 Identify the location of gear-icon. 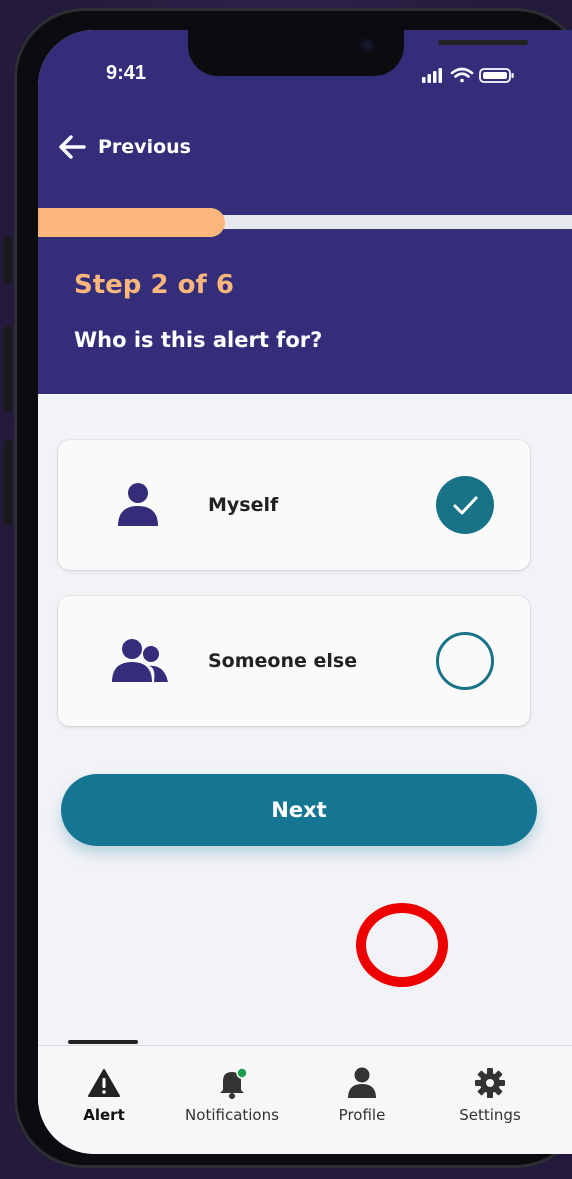
(490, 1083).